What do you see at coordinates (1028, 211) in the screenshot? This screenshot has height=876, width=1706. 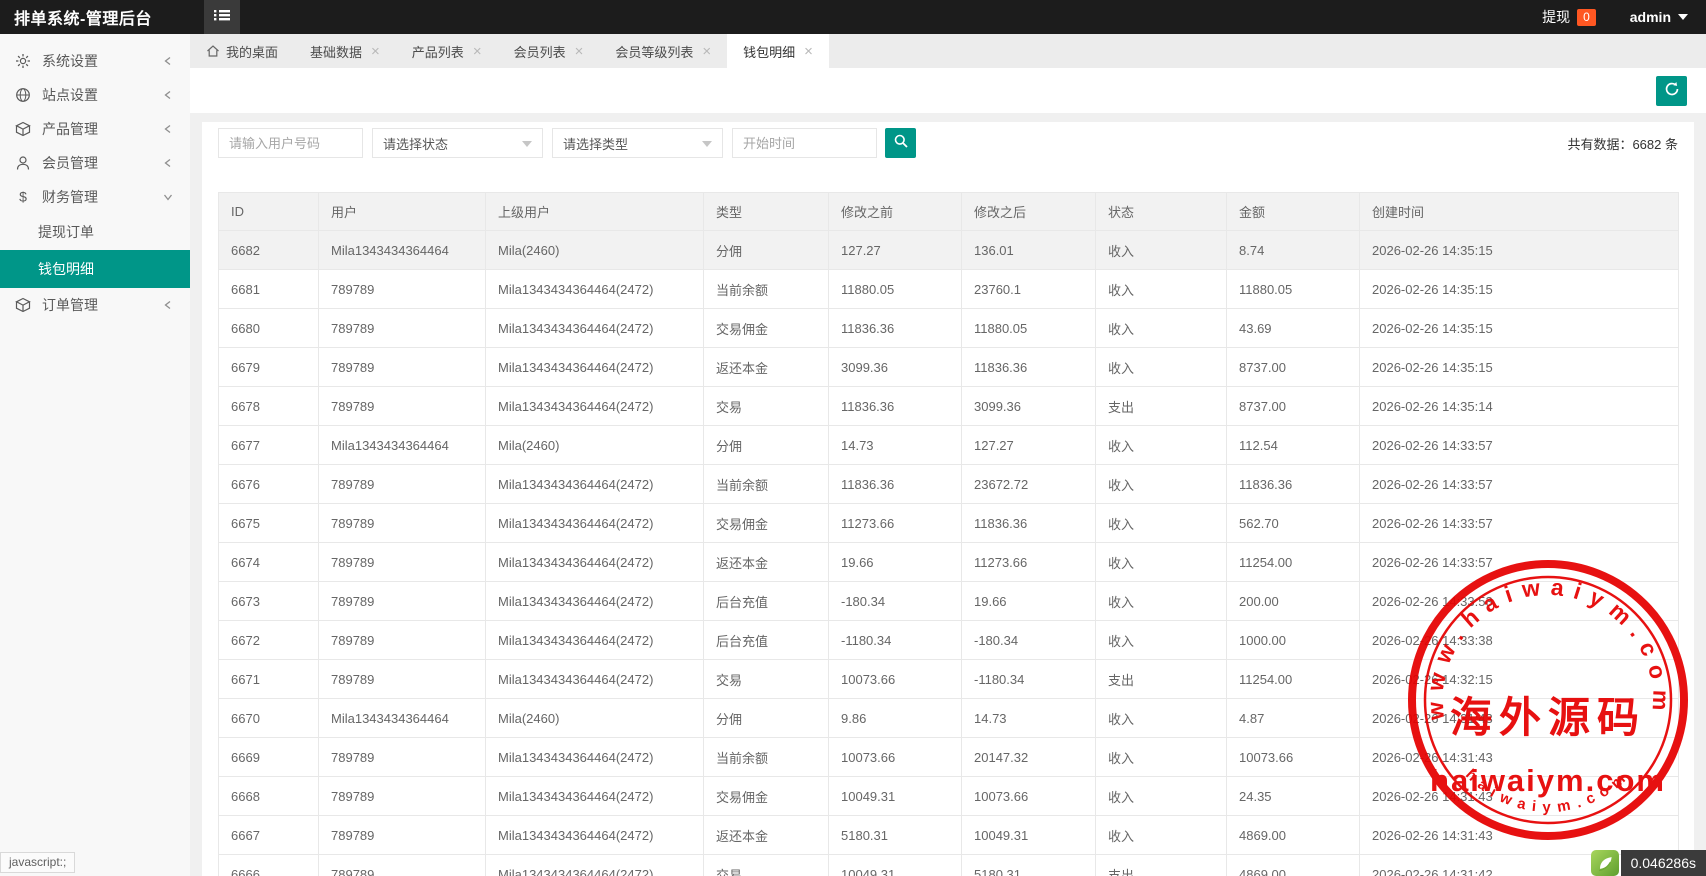 I see `column-header-修改之后: 修改之后` at bounding box center [1028, 211].